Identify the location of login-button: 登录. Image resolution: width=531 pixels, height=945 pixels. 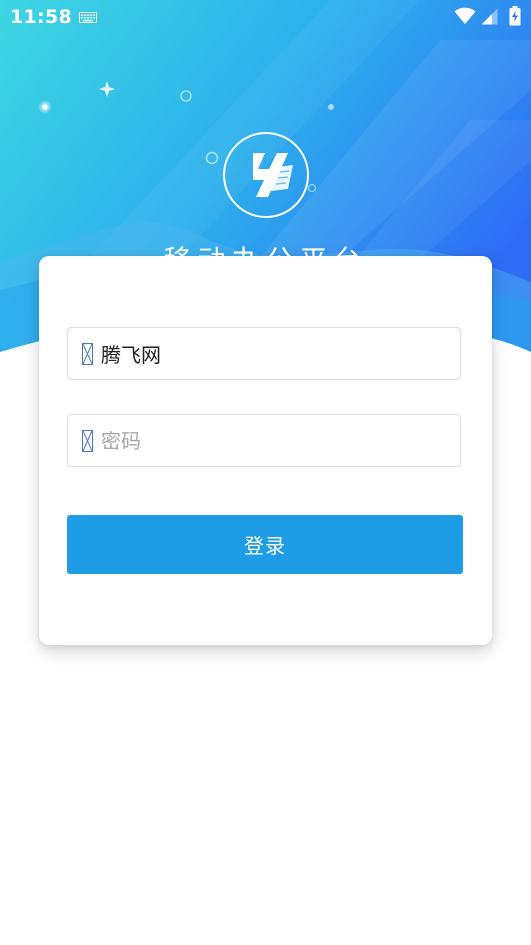
(265, 544).